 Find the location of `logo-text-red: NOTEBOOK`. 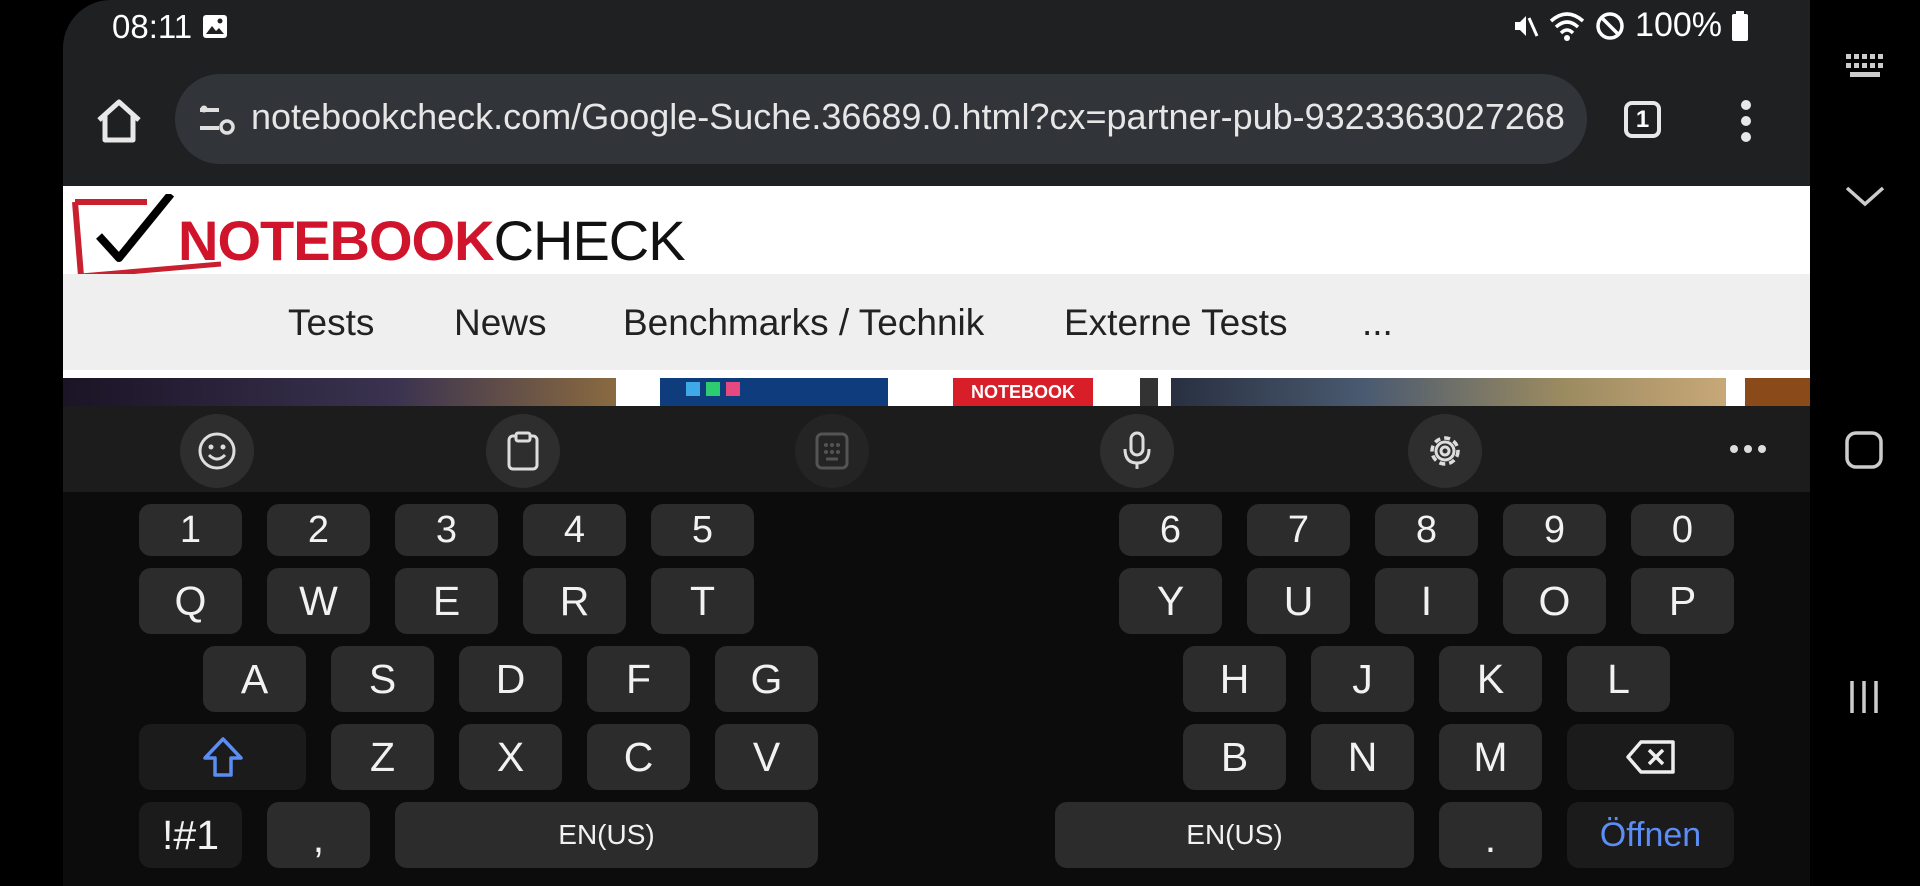

logo-text-red: NOTEBOOK is located at coordinates (336, 240).